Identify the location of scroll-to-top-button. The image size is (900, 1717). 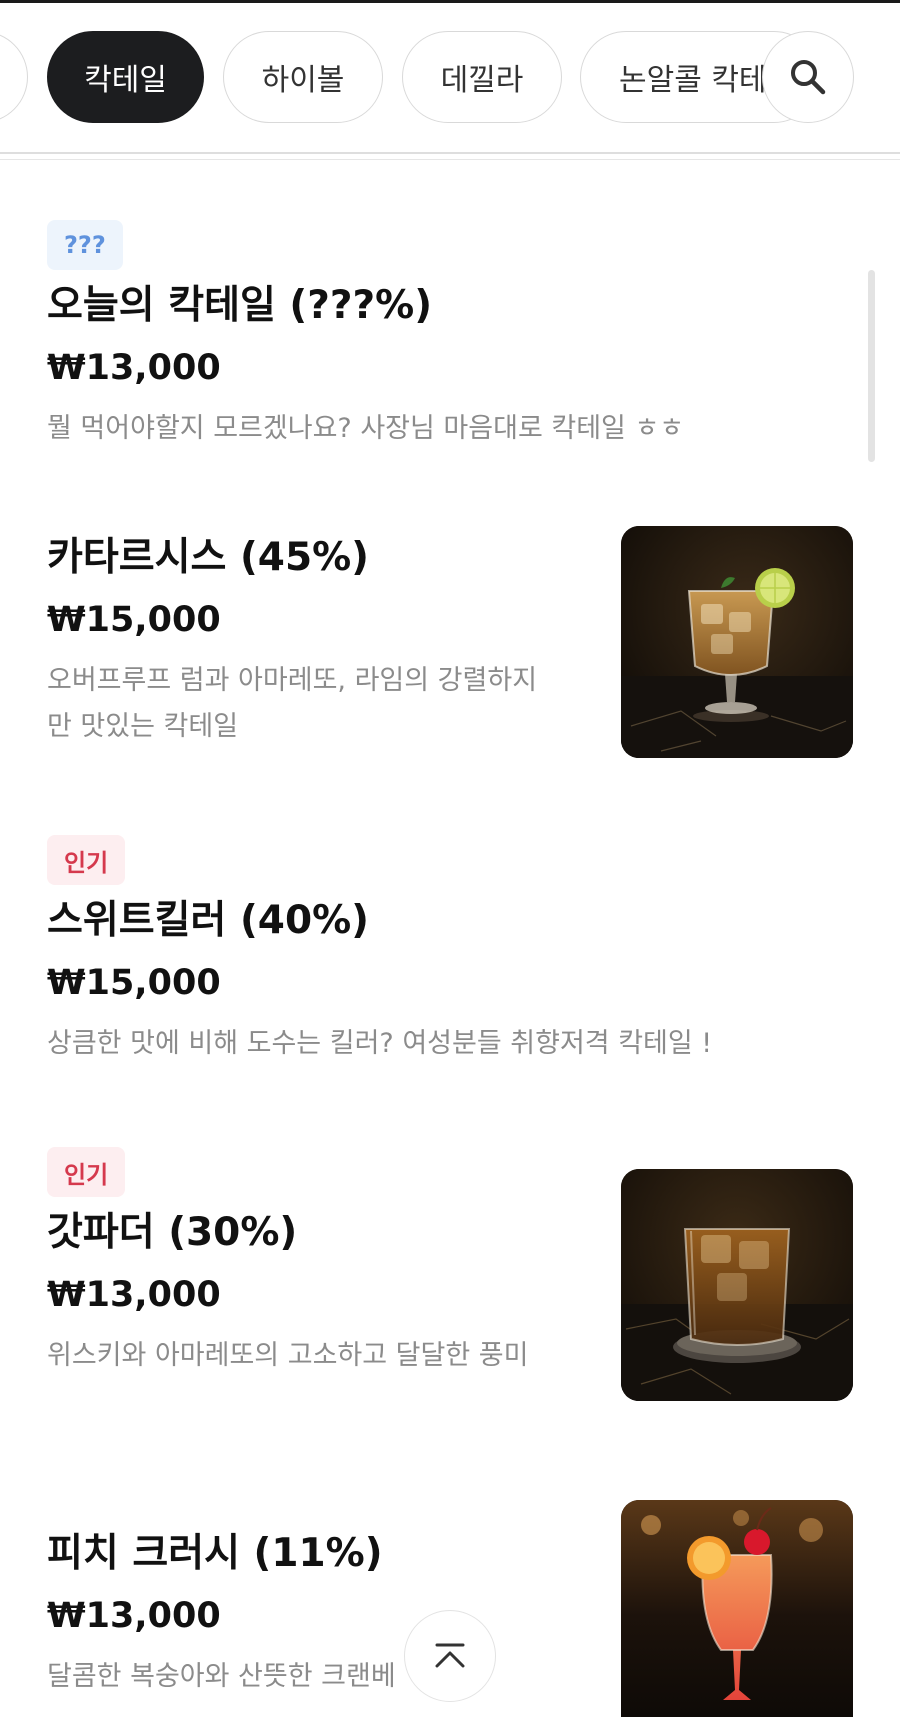
(450, 1656).